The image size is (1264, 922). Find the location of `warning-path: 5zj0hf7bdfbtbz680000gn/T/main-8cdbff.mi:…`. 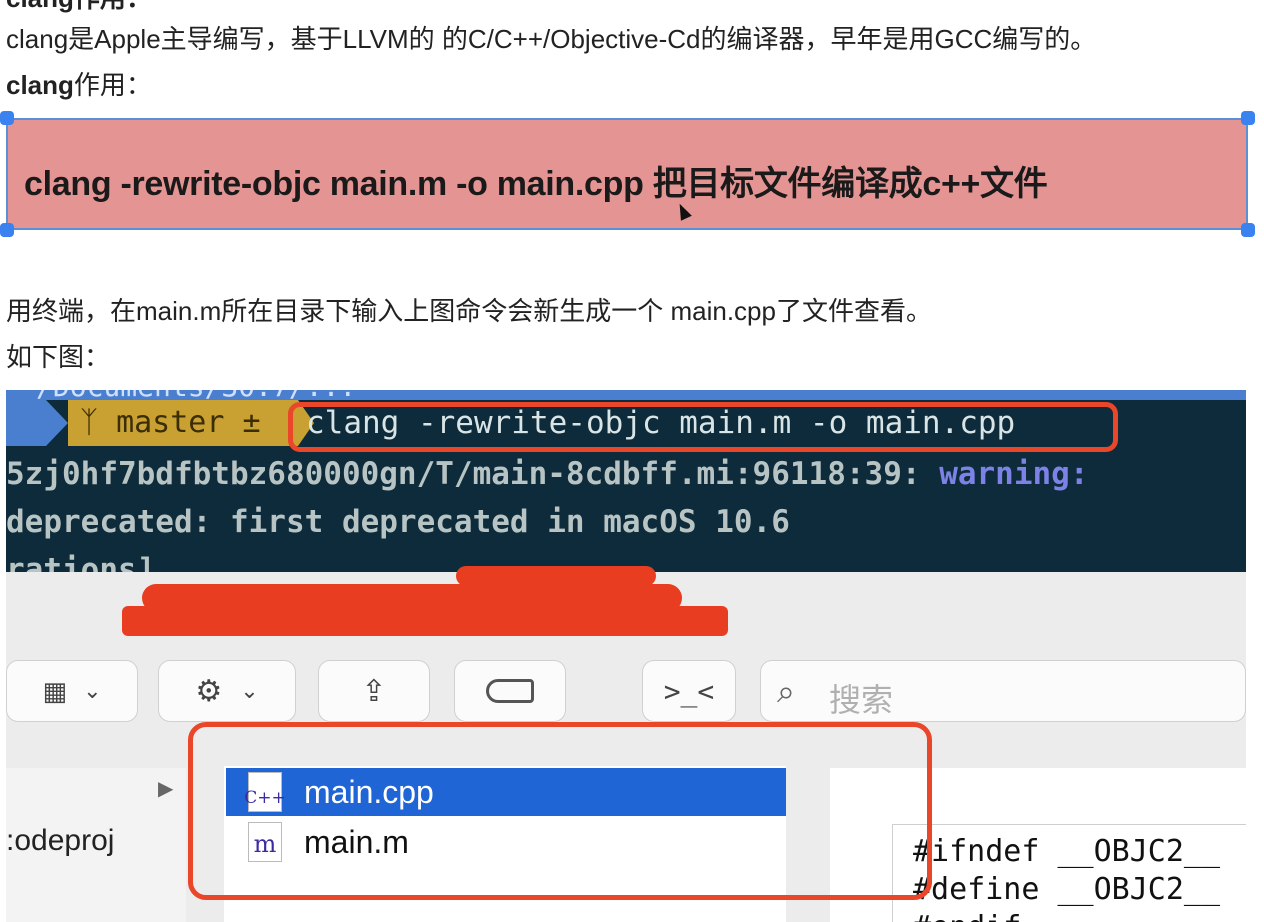

warning-path: 5zj0hf7bdfbtbz680000gn/T/main-8cdbff.mi:… is located at coordinates (473, 474).